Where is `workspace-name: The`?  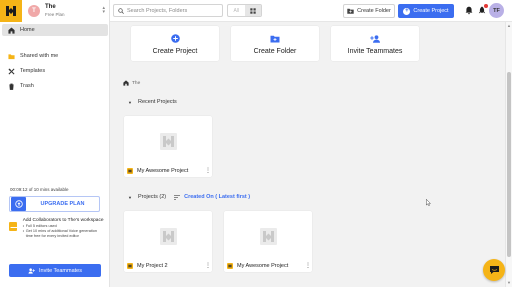
workspace-name: The is located at coordinates (50, 7).